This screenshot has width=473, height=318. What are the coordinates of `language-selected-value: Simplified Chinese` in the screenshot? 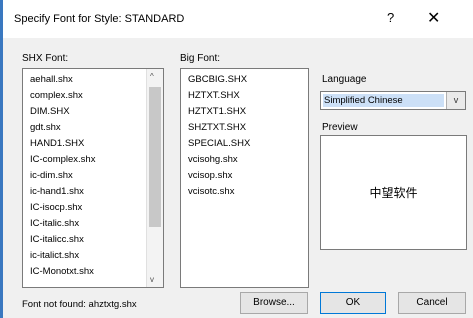 It's located at (363, 100).